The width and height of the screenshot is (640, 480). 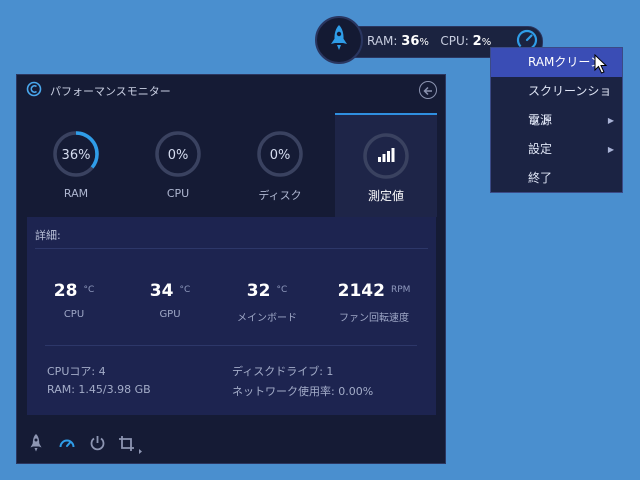 I want to click on metric-label: GPU, so click(x=170, y=314).